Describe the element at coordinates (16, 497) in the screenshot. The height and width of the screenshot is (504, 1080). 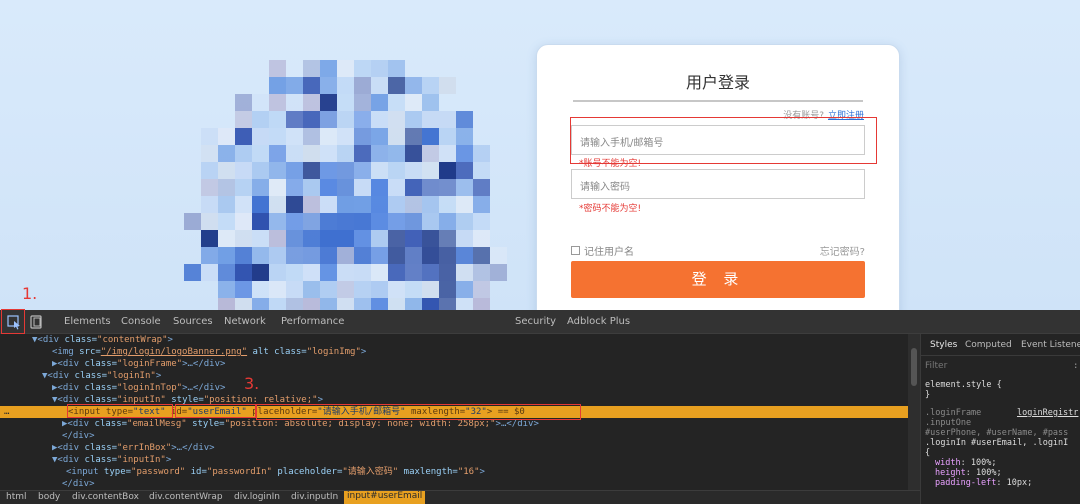
I see `breadcrumb-item: html` at that location.